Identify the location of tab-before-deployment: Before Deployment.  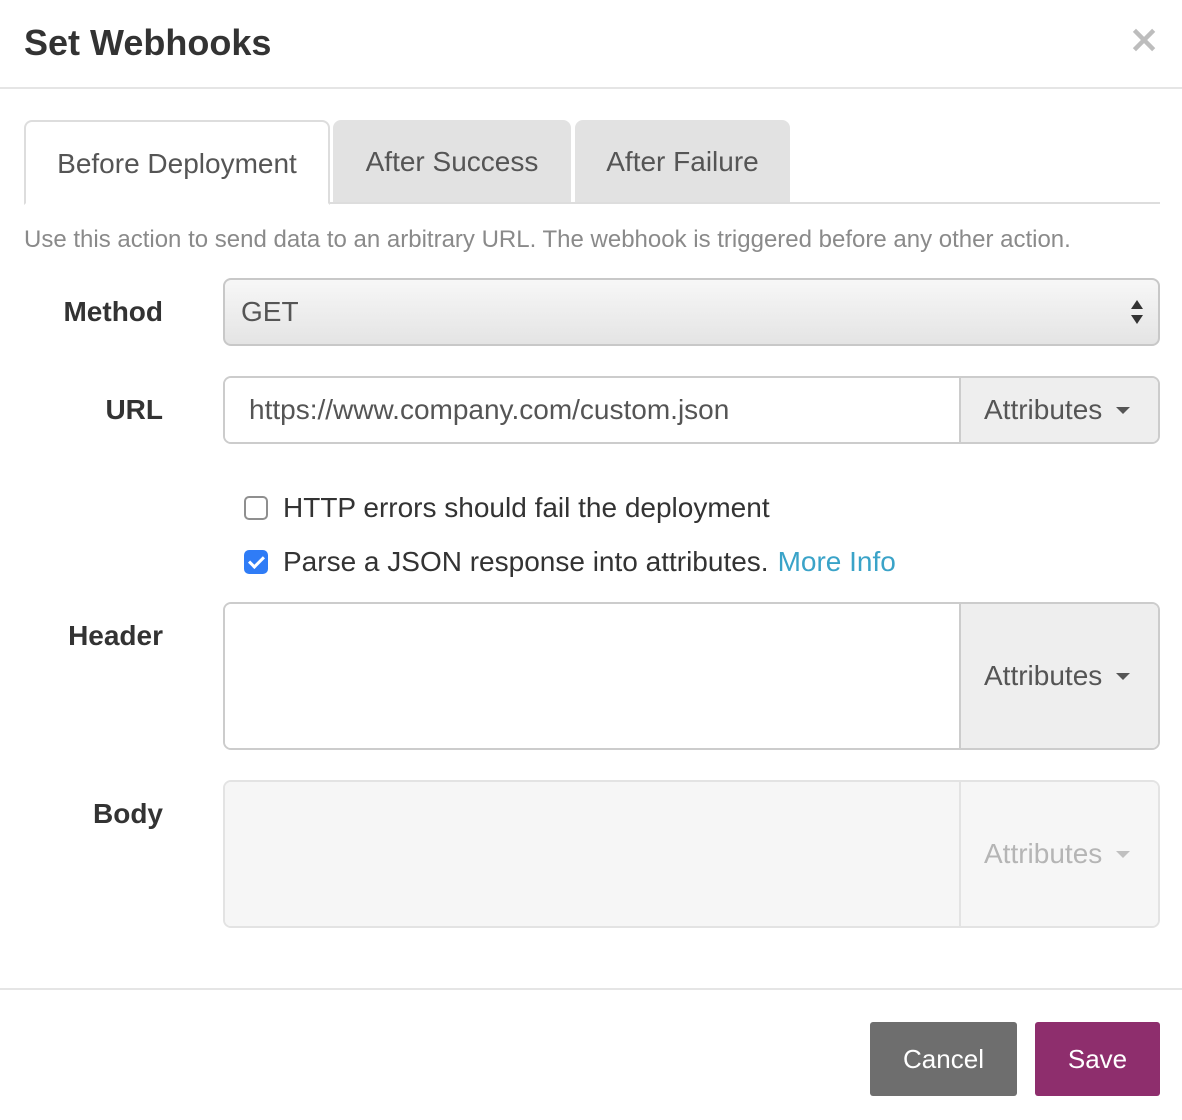
(177, 162).